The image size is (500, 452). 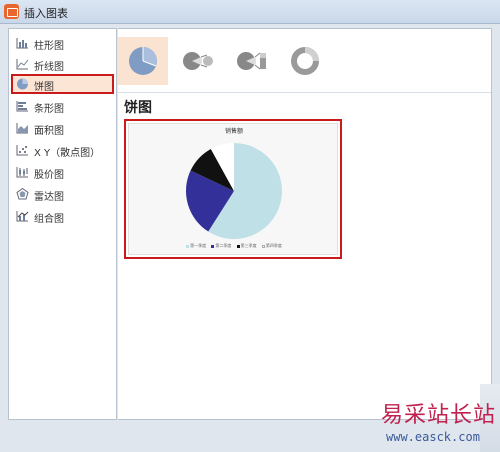 What do you see at coordinates (22, 128) in the screenshot?
I see `area-chart-icon` at bounding box center [22, 128].